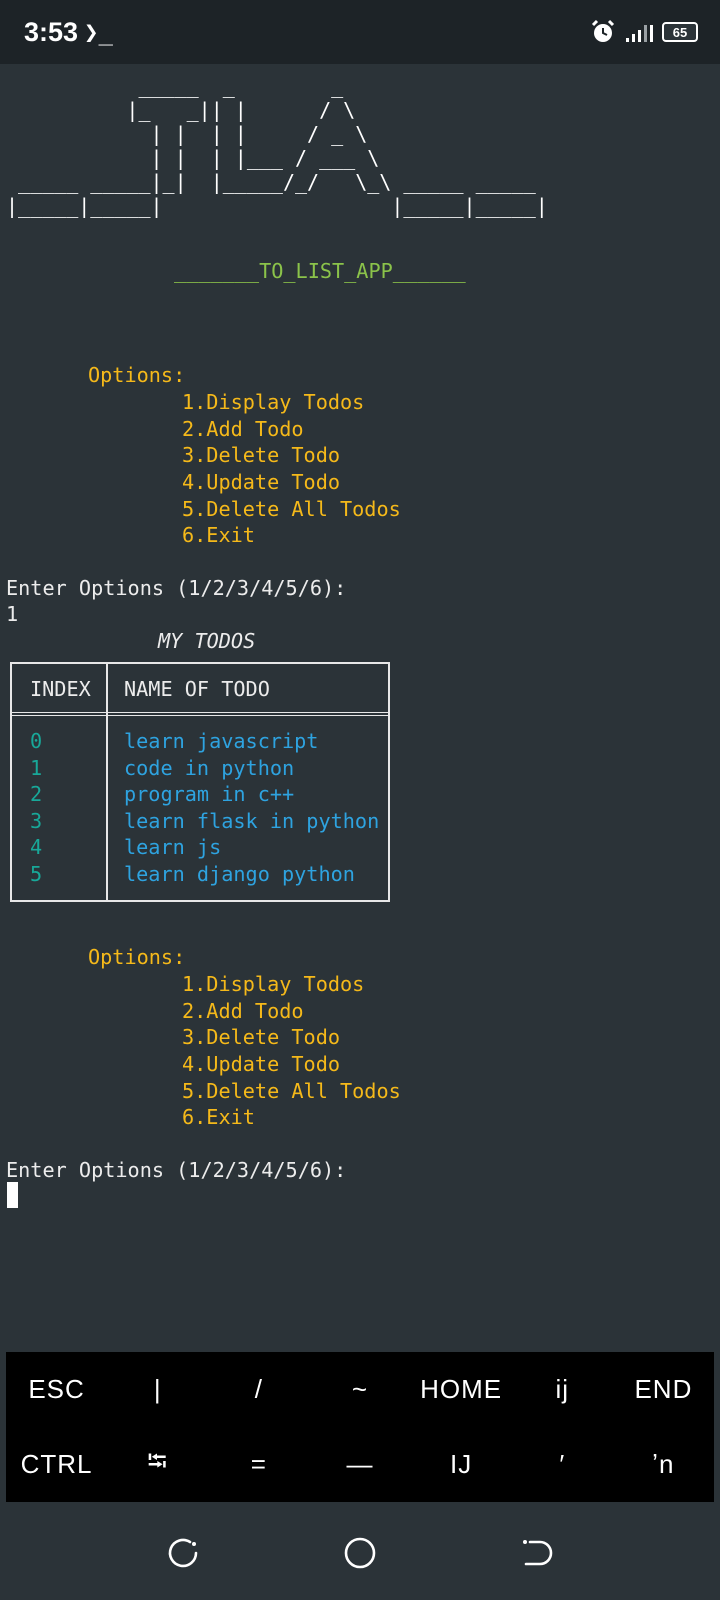 This screenshot has height=1600, width=720. What do you see at coordinates (12, 614) in the screenshot?
I see `user-input-1: 1` at bounding box center [12, 614].